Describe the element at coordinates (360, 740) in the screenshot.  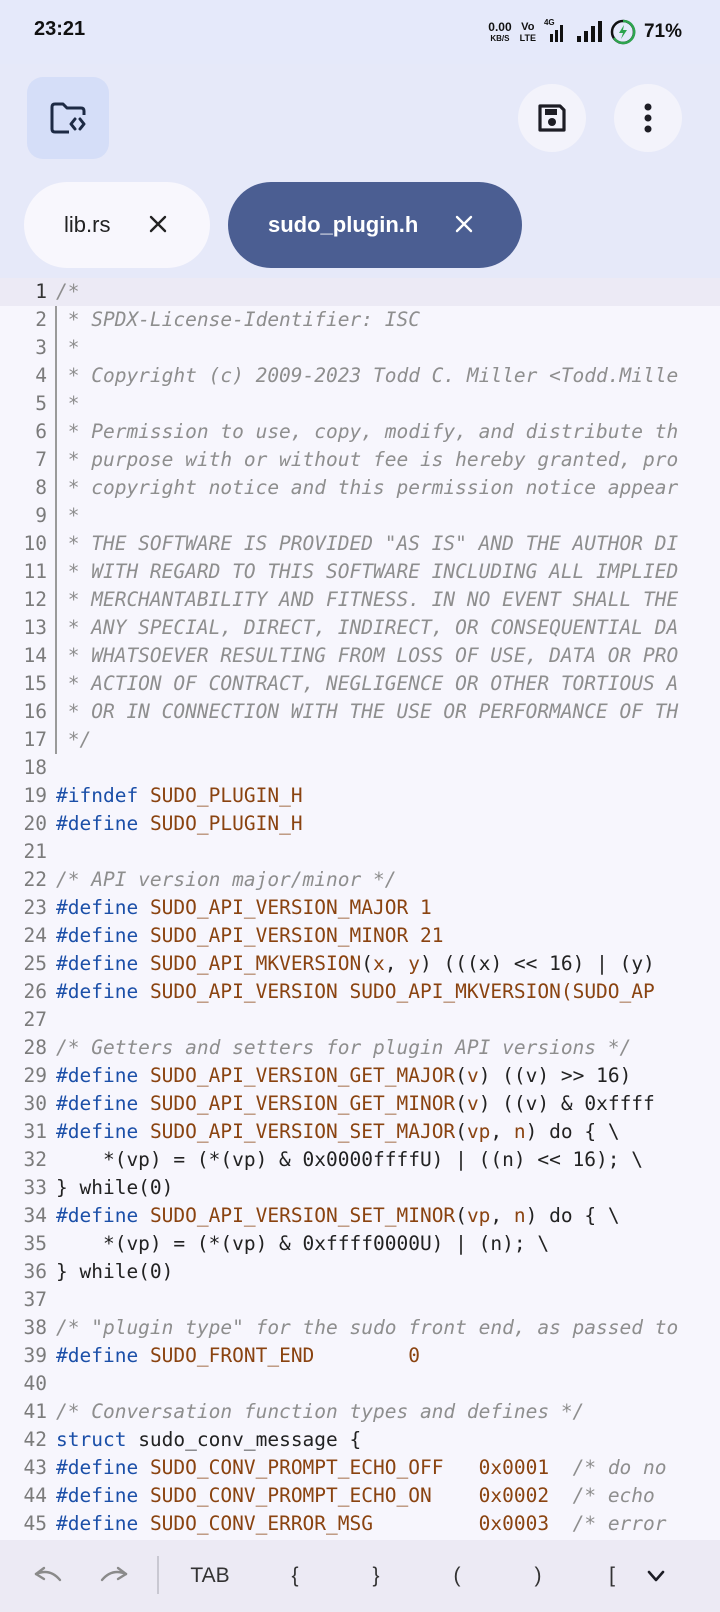
I see `code-line: 17 */` at that location.